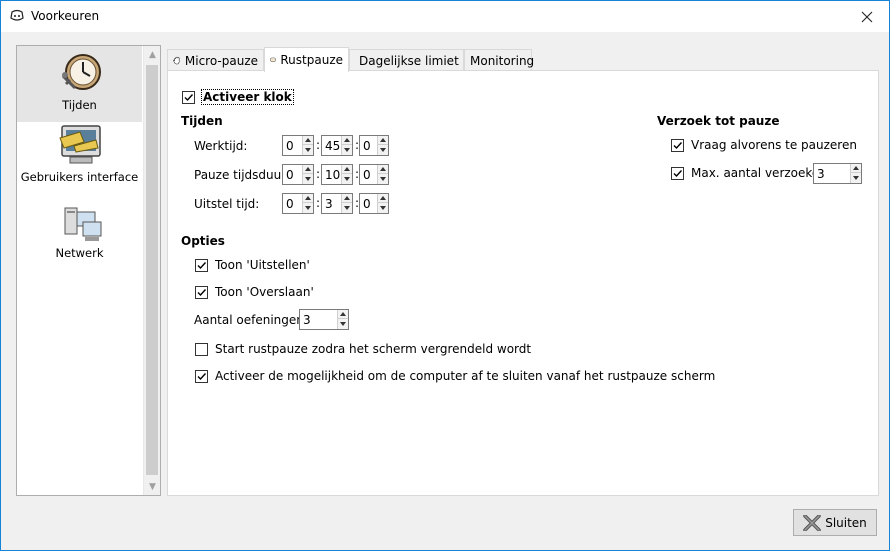  Describe the element at coordinates (251, 320) in the screenshot. I see `exercises-label: Aantal oefeningen:` at that location.